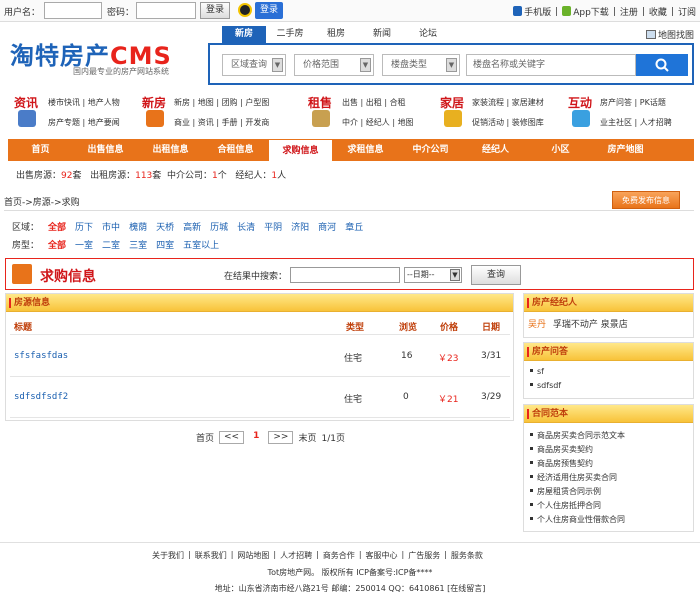 This screenshot has width=700, height=606. I want to click on area-option: 高新, so click(192, 226).